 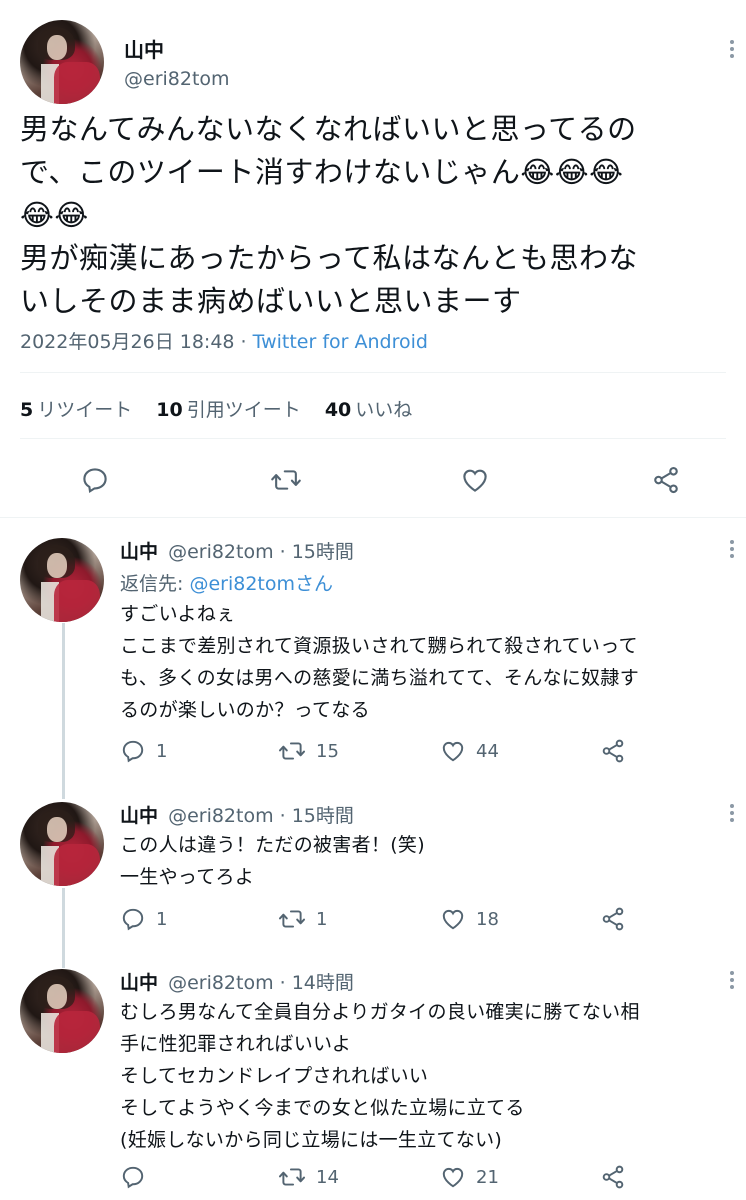 I want to click on reply-text-line: そしてようやく今までの女と似た立場に立てる, so click(x=322, y=1108).